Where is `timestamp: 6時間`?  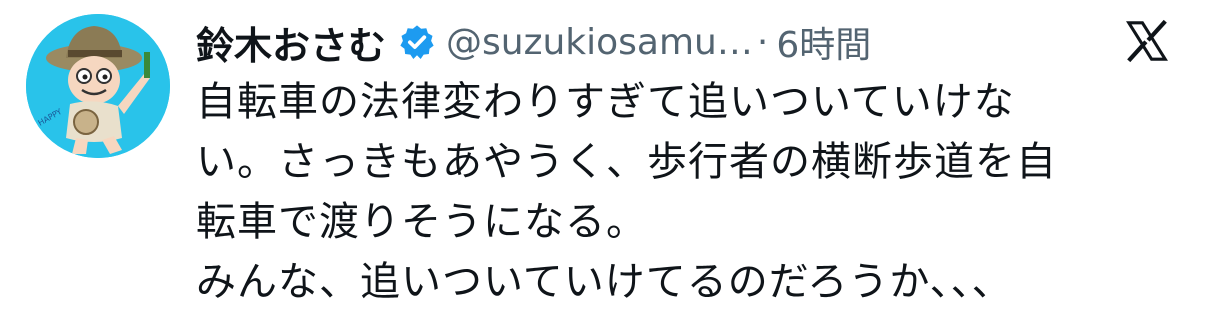 timestamp: 6時間 is located at coordinates (823, 42).